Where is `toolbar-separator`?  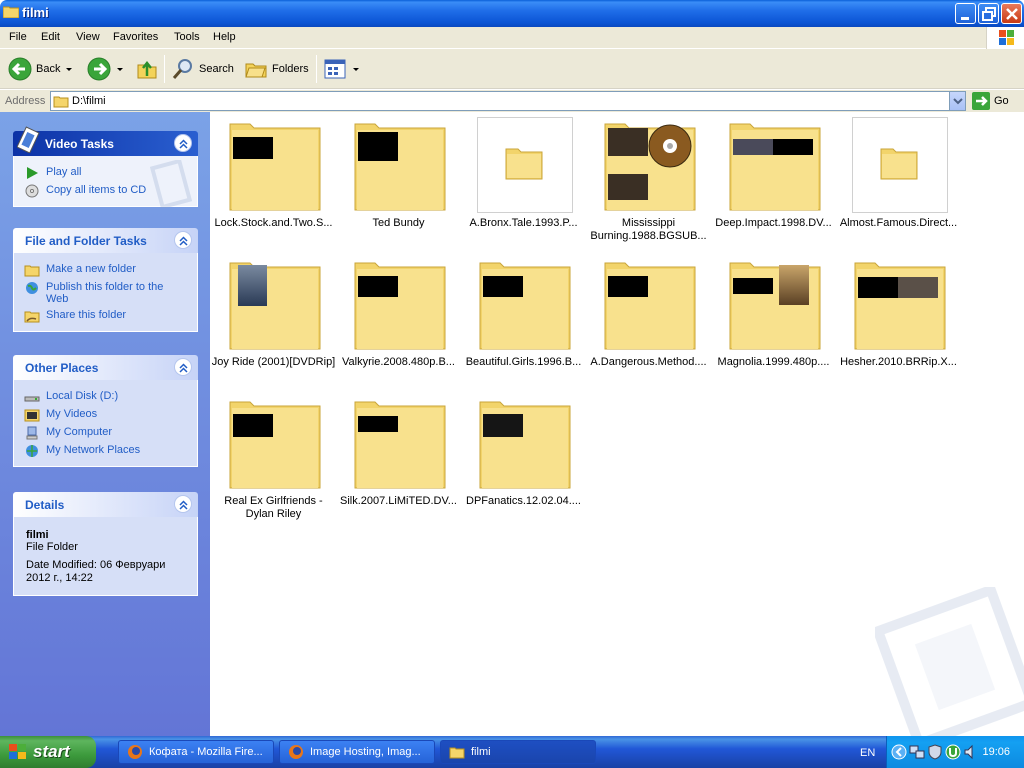 toolbar-separator is located at coordinates (316, 69).